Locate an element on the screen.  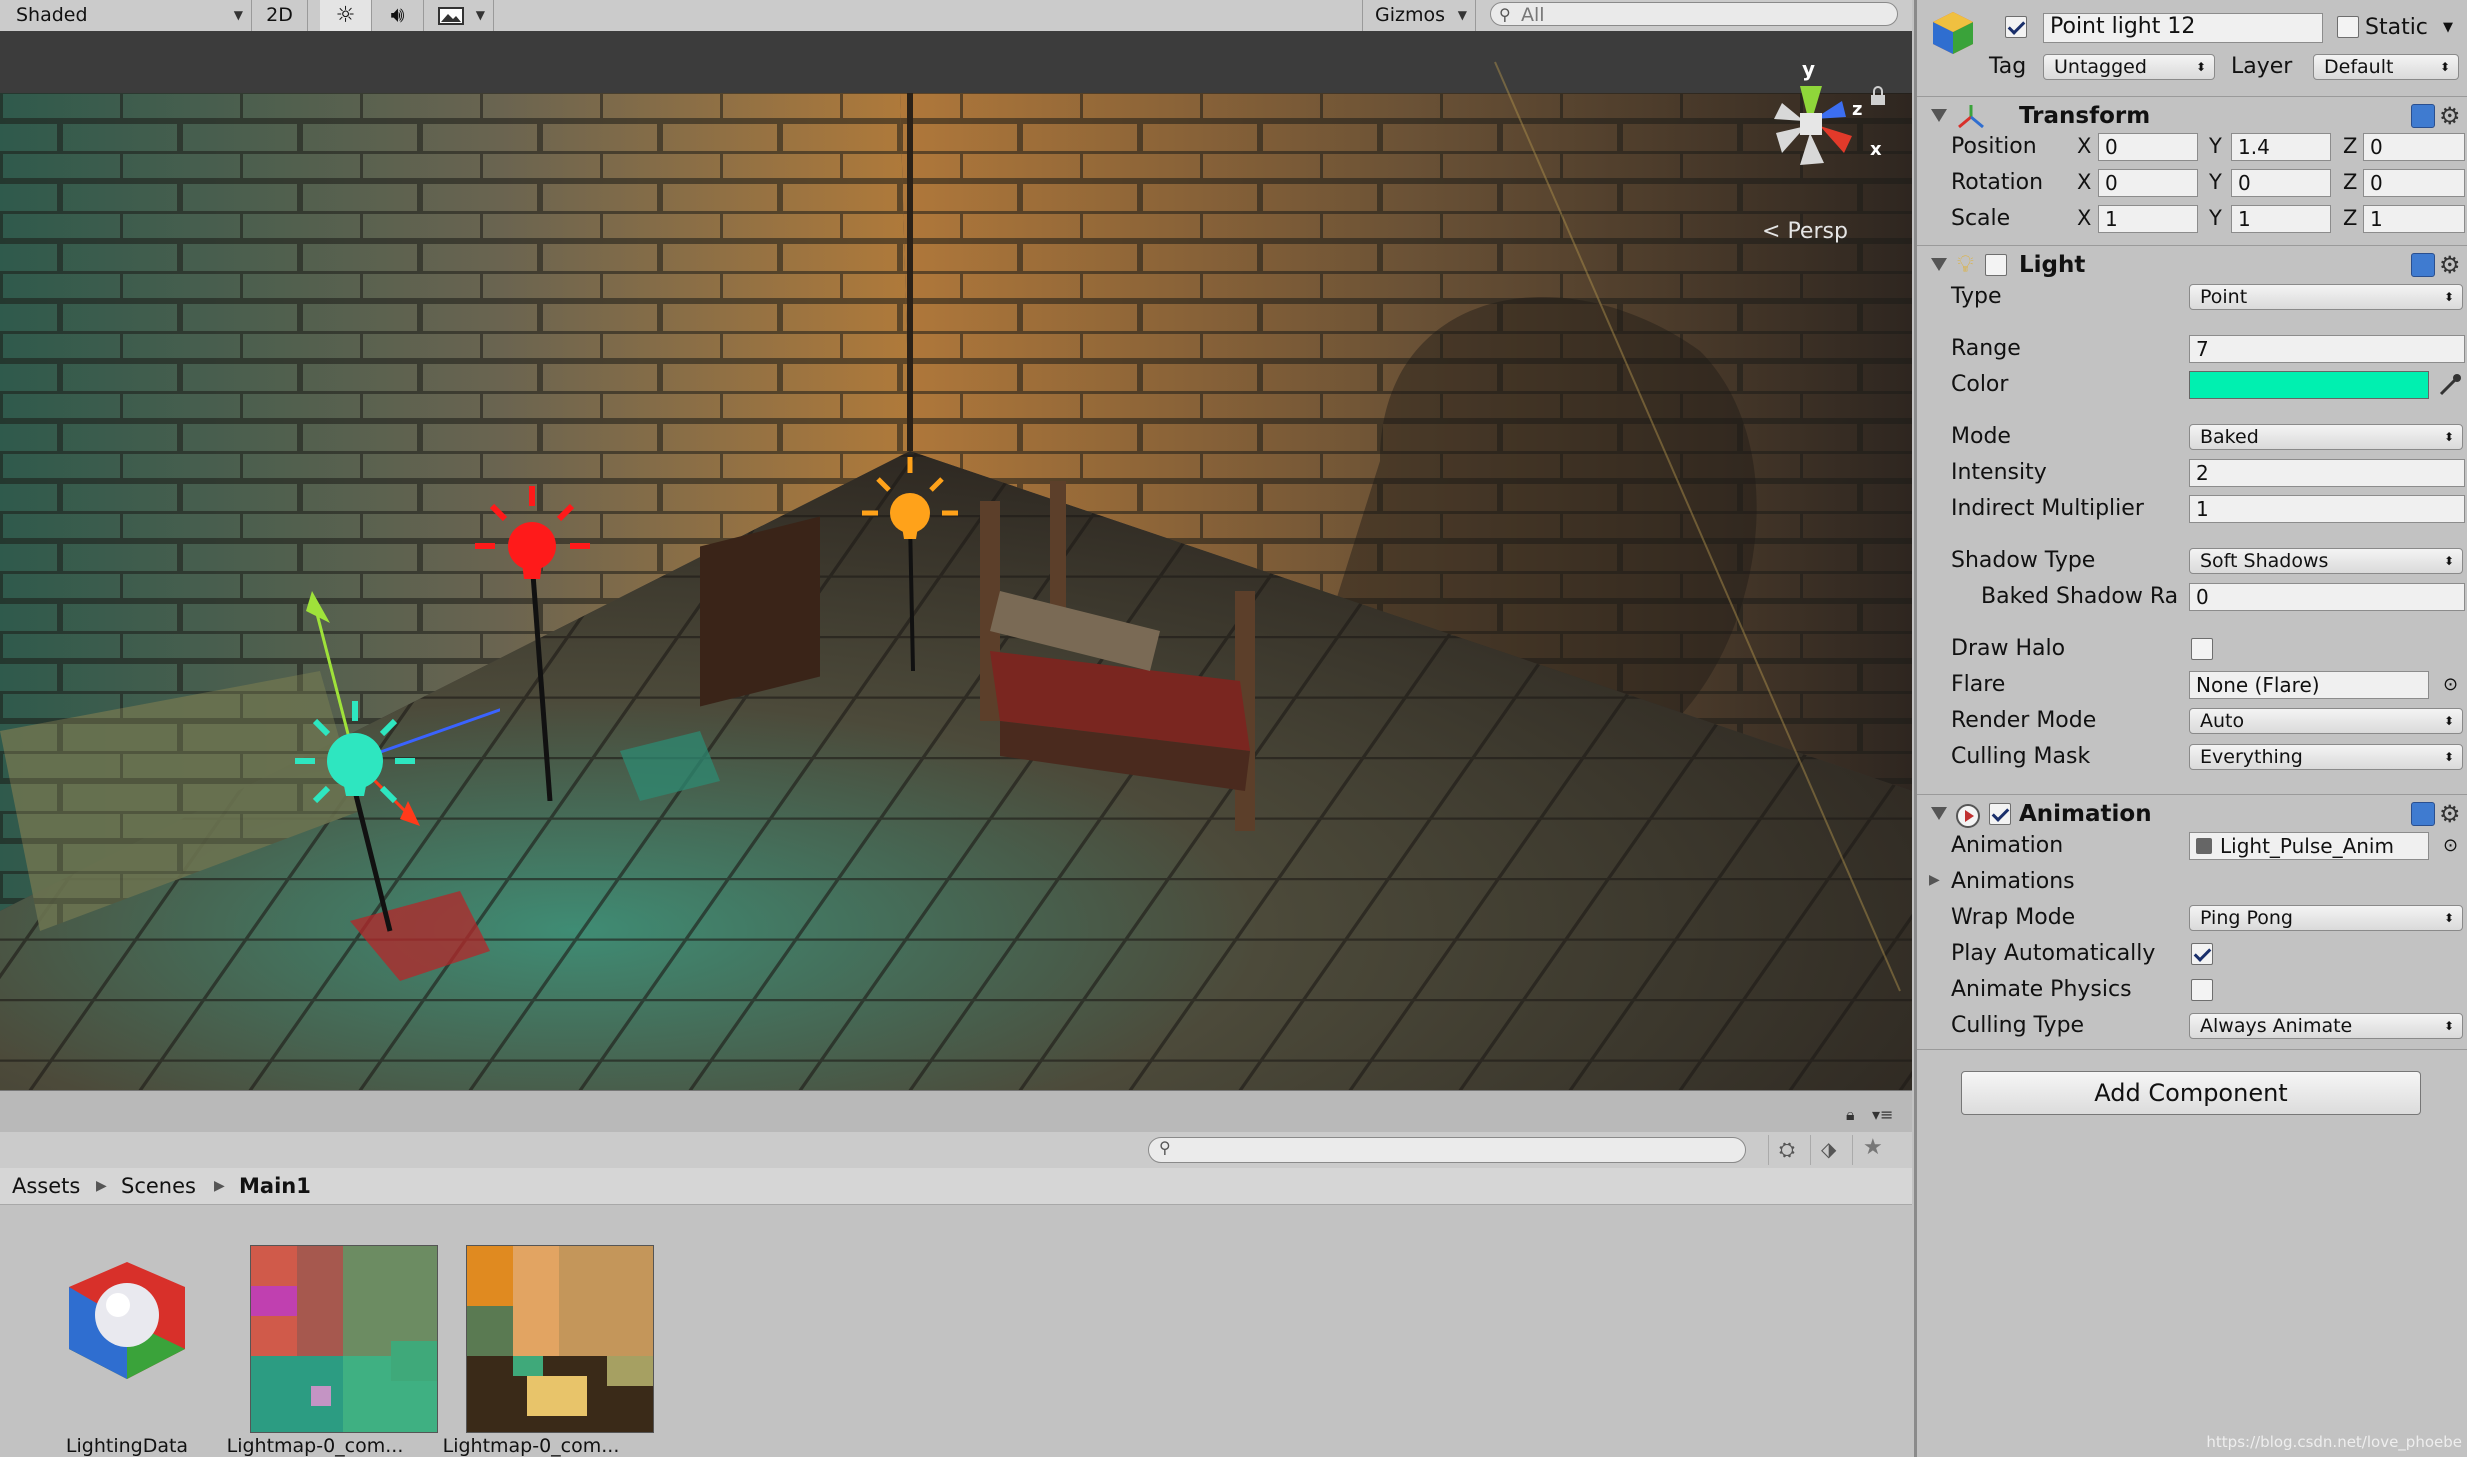
transform-header: Transform ⚙ is located at coordinates (2192, 115).